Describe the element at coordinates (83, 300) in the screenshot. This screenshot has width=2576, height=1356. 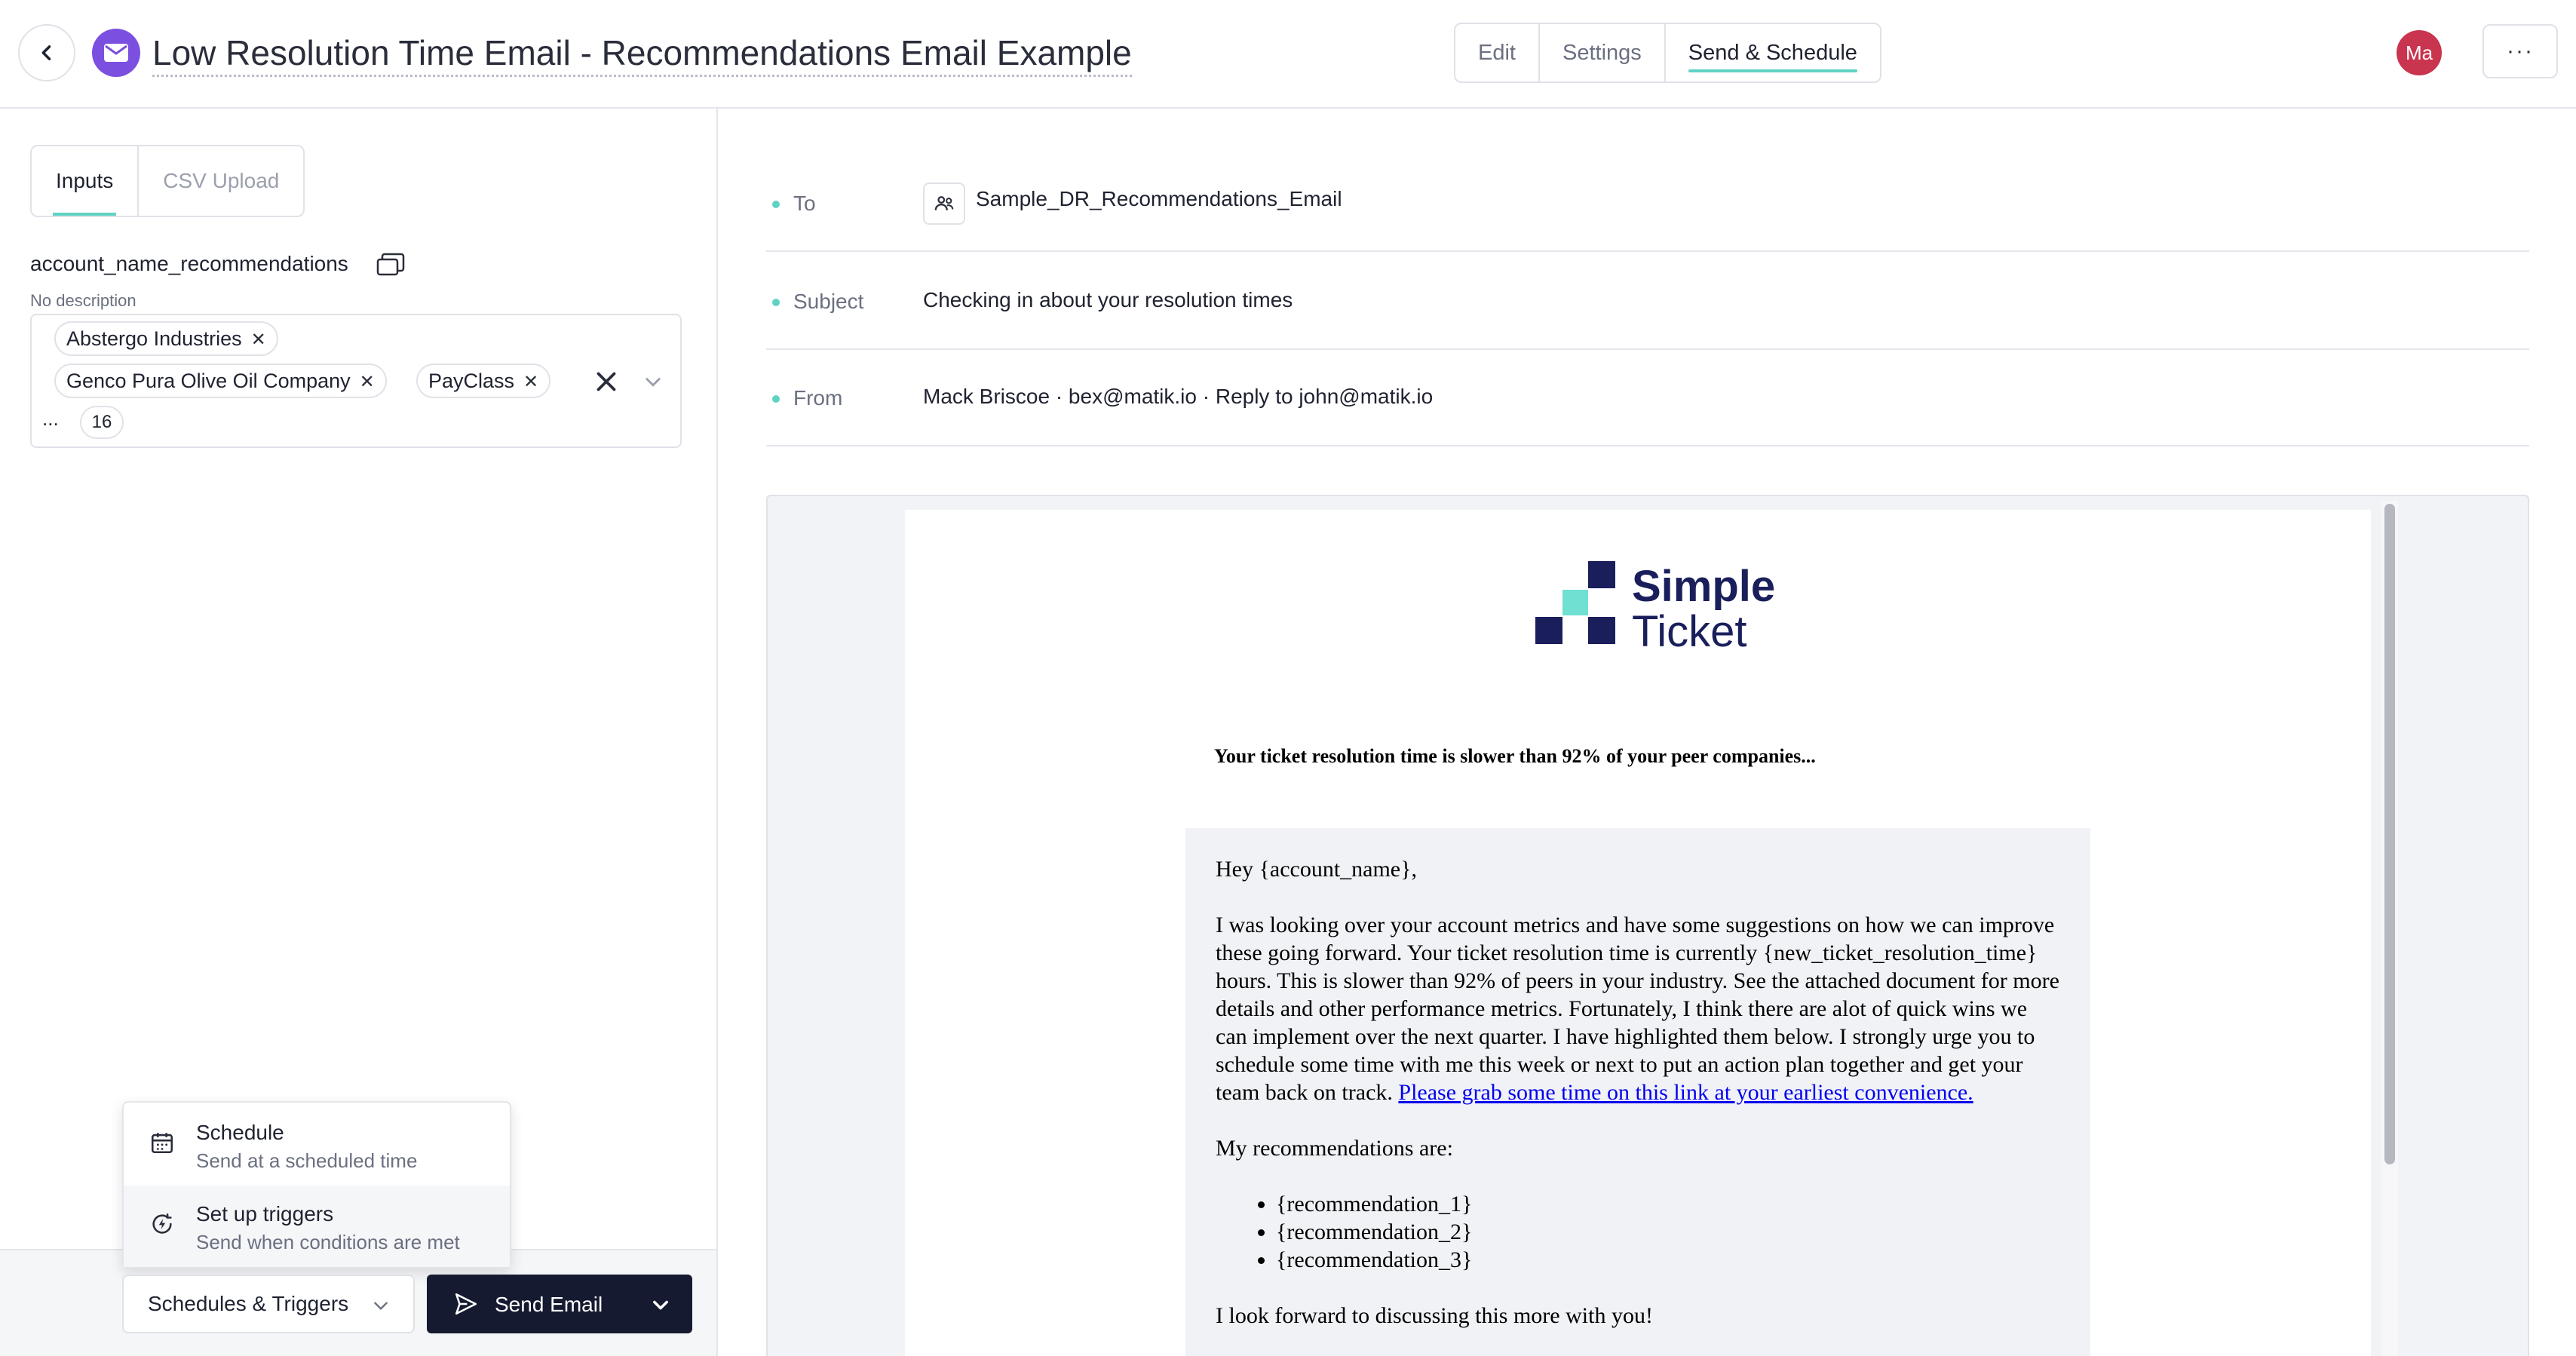
I see `input-field-description: No description` at that location.